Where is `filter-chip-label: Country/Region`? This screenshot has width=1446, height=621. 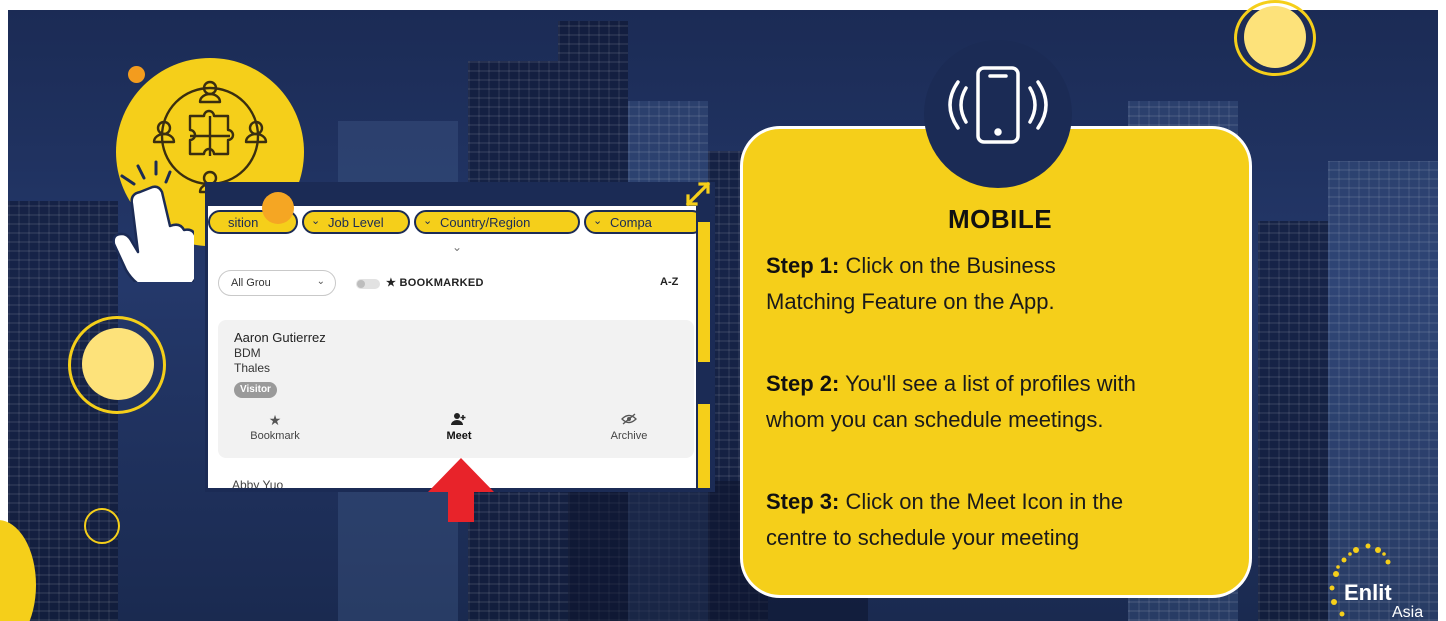 filter-chip-label: Country/Region is located at coordinates (485, 222).